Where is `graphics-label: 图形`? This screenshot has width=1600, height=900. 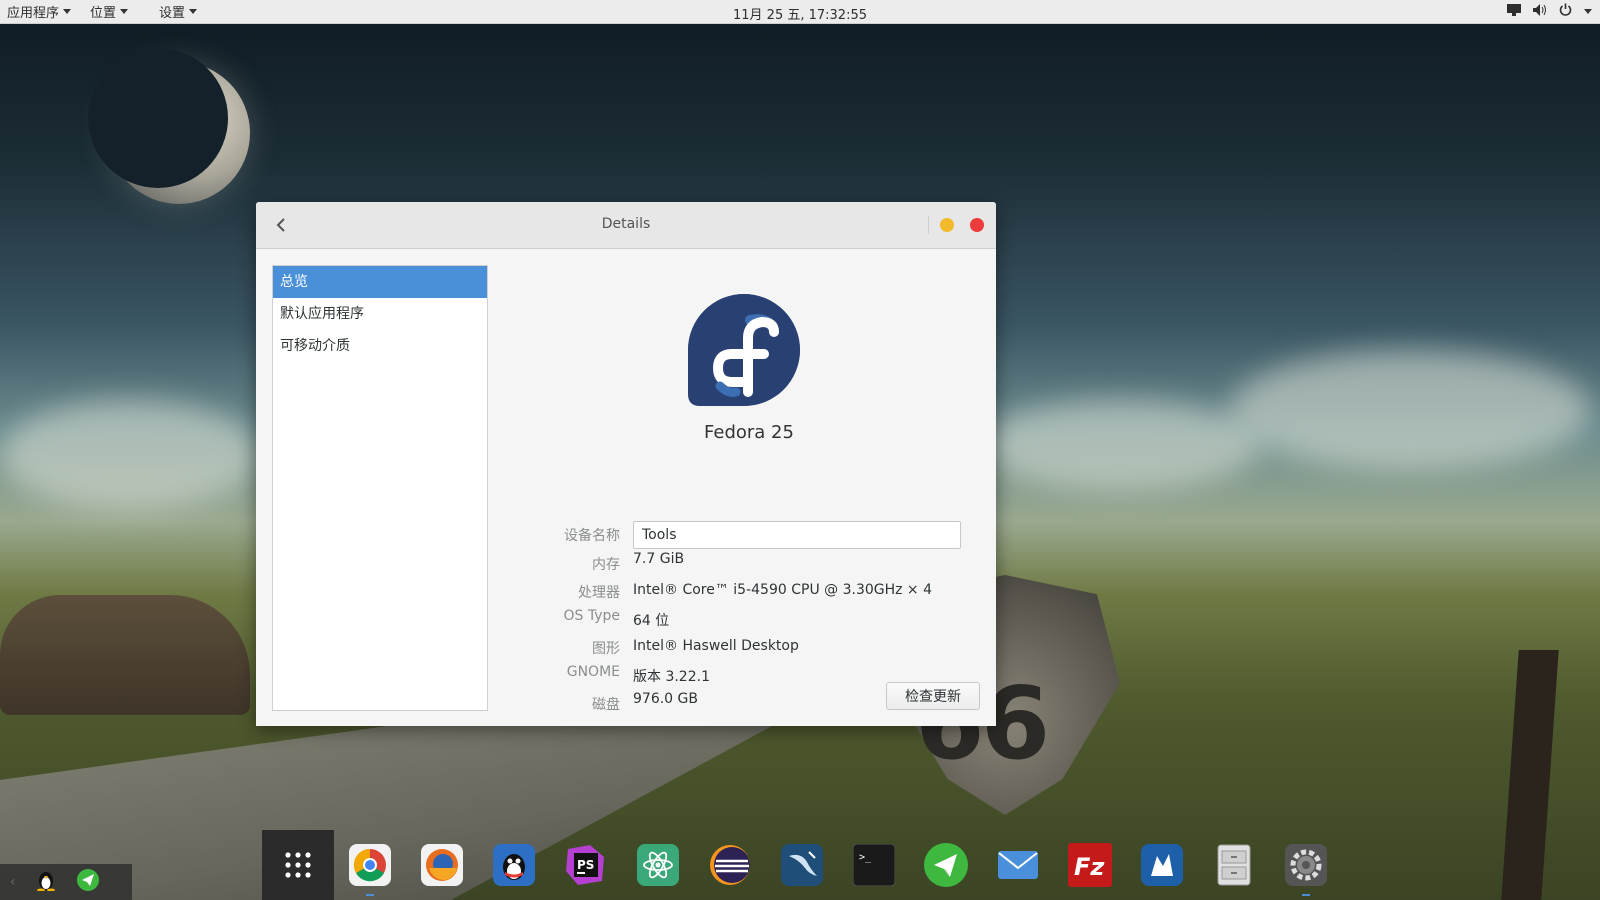
graphics-label: 图形 is located at coordinates (606, 649).